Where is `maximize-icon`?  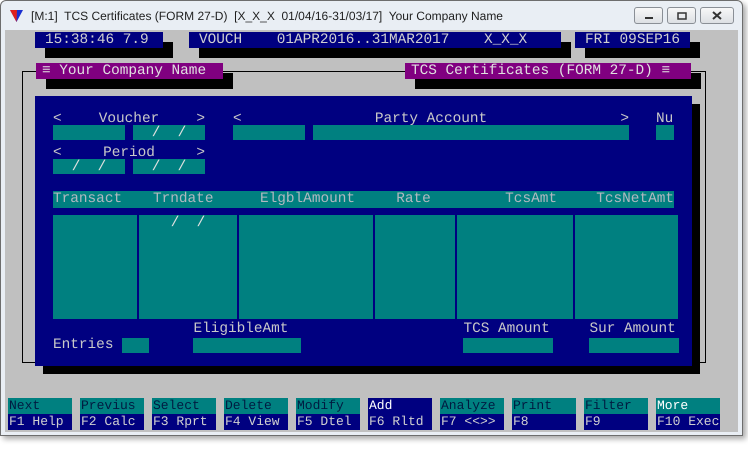 maximize-icon is located at coordinates (681, 16).